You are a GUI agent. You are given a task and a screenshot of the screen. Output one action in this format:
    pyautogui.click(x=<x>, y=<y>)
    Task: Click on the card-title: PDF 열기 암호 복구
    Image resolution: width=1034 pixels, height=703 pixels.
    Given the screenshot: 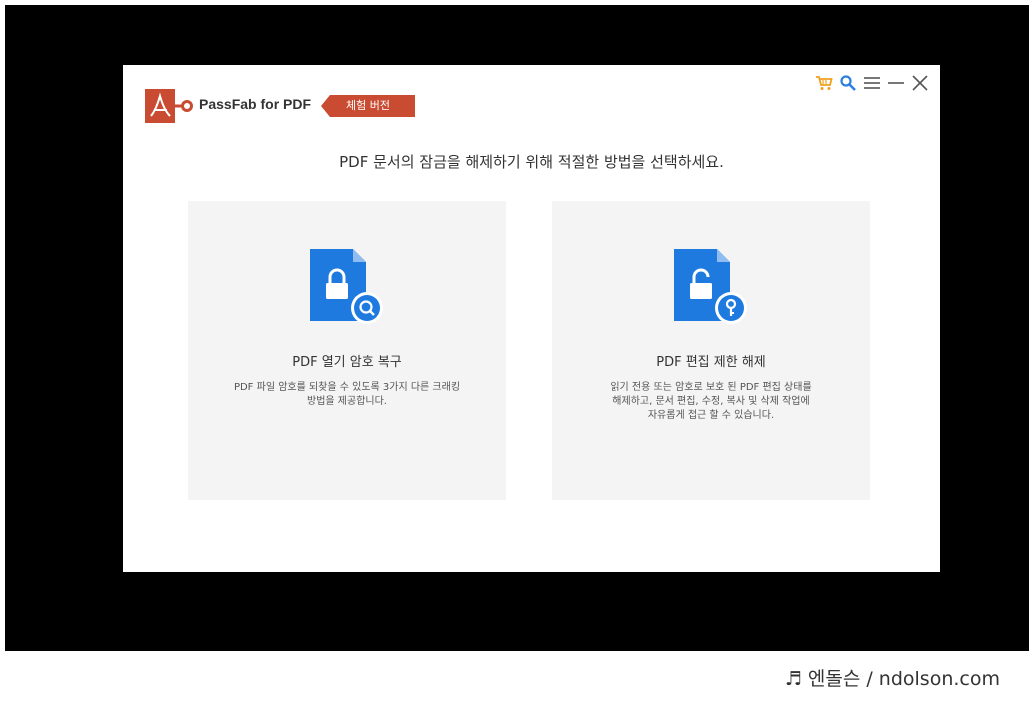 What is the action you would take?
    pyautogui.click(x=347, y=362)
    